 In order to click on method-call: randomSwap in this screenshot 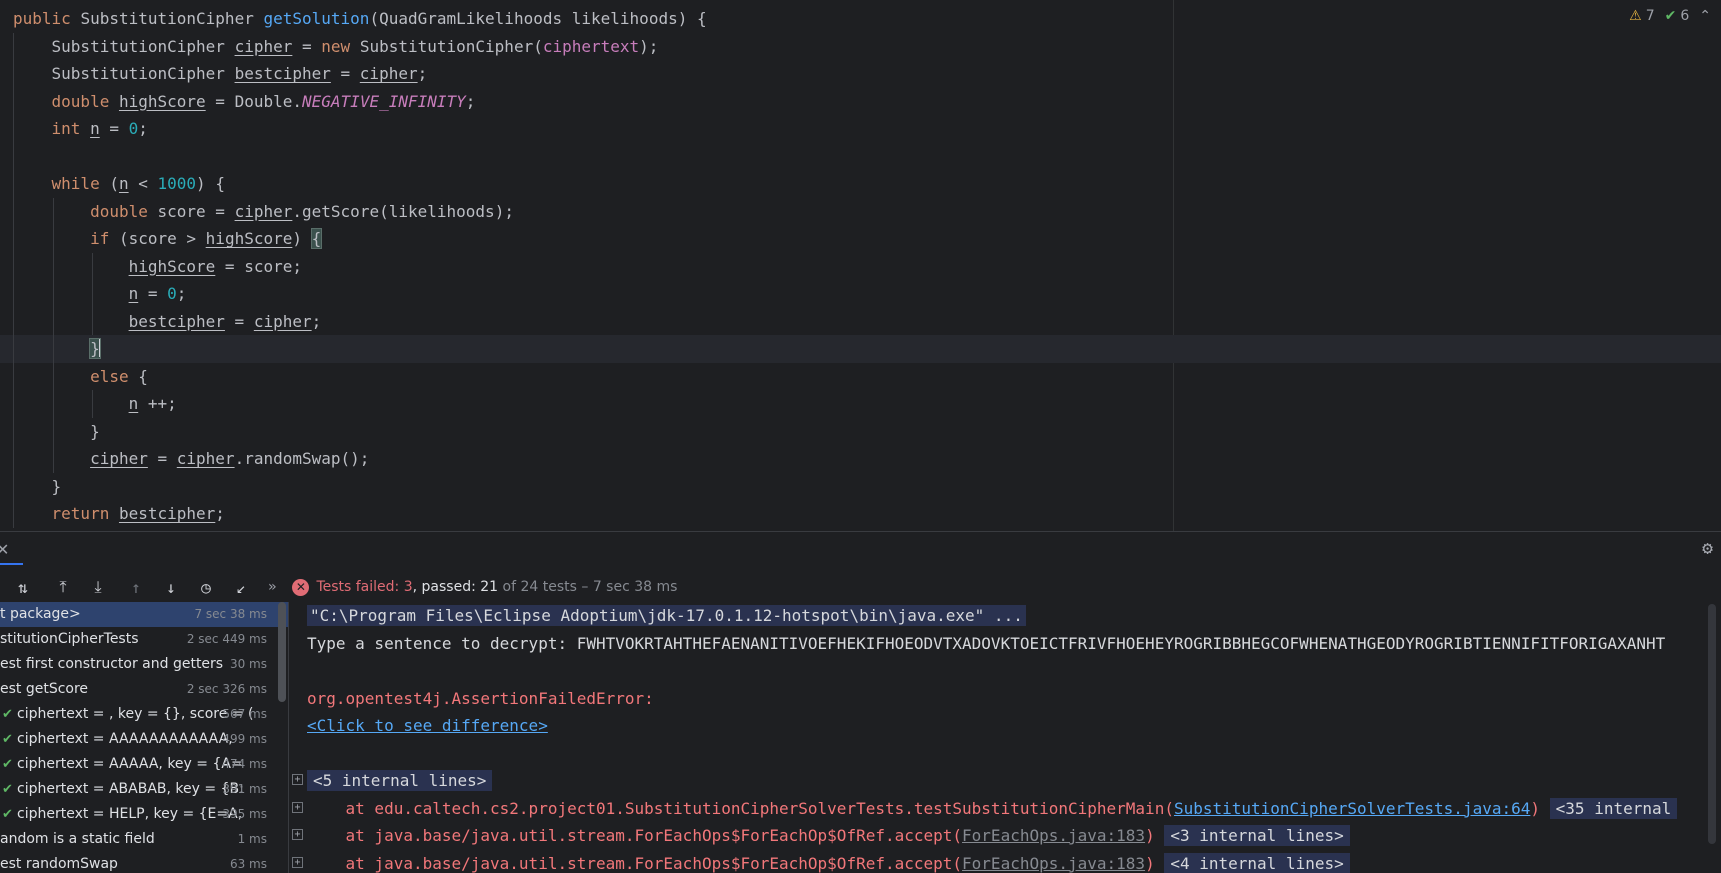, I will do `click(292, 458)`.